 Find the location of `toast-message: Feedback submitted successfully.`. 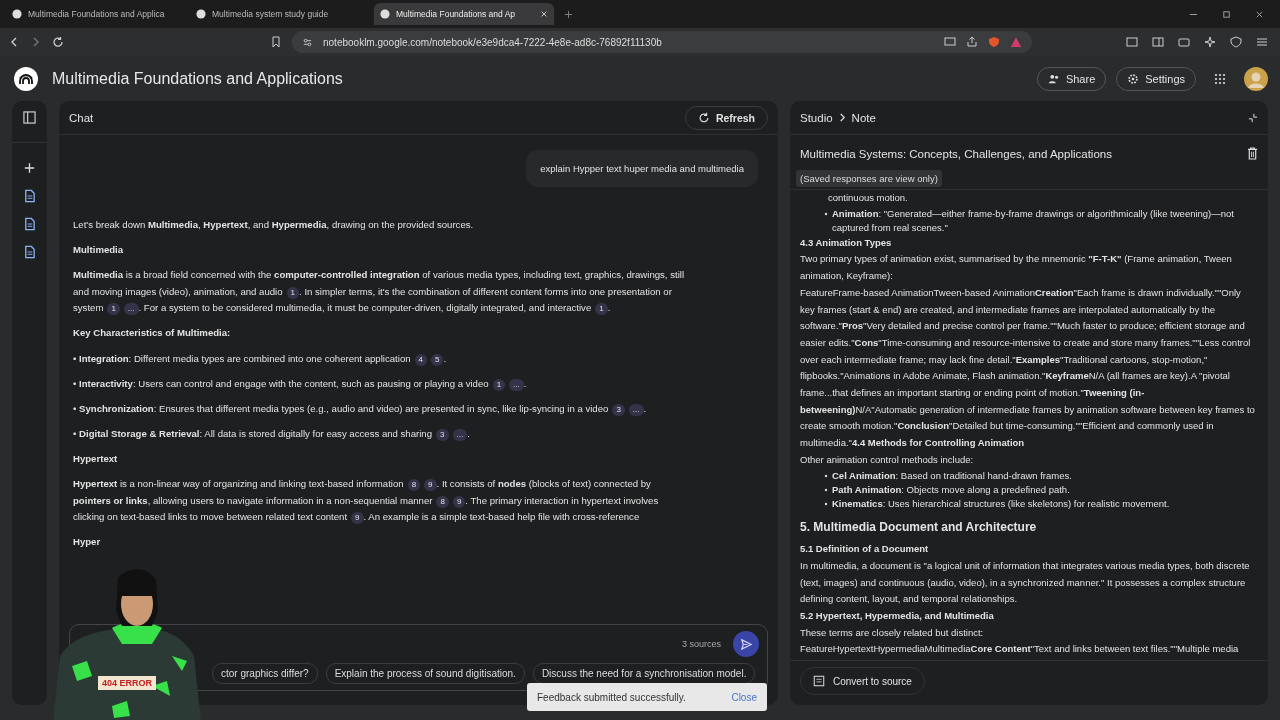

toast-message: Feedback submitted successfully. is located at coordinates (611, 697).